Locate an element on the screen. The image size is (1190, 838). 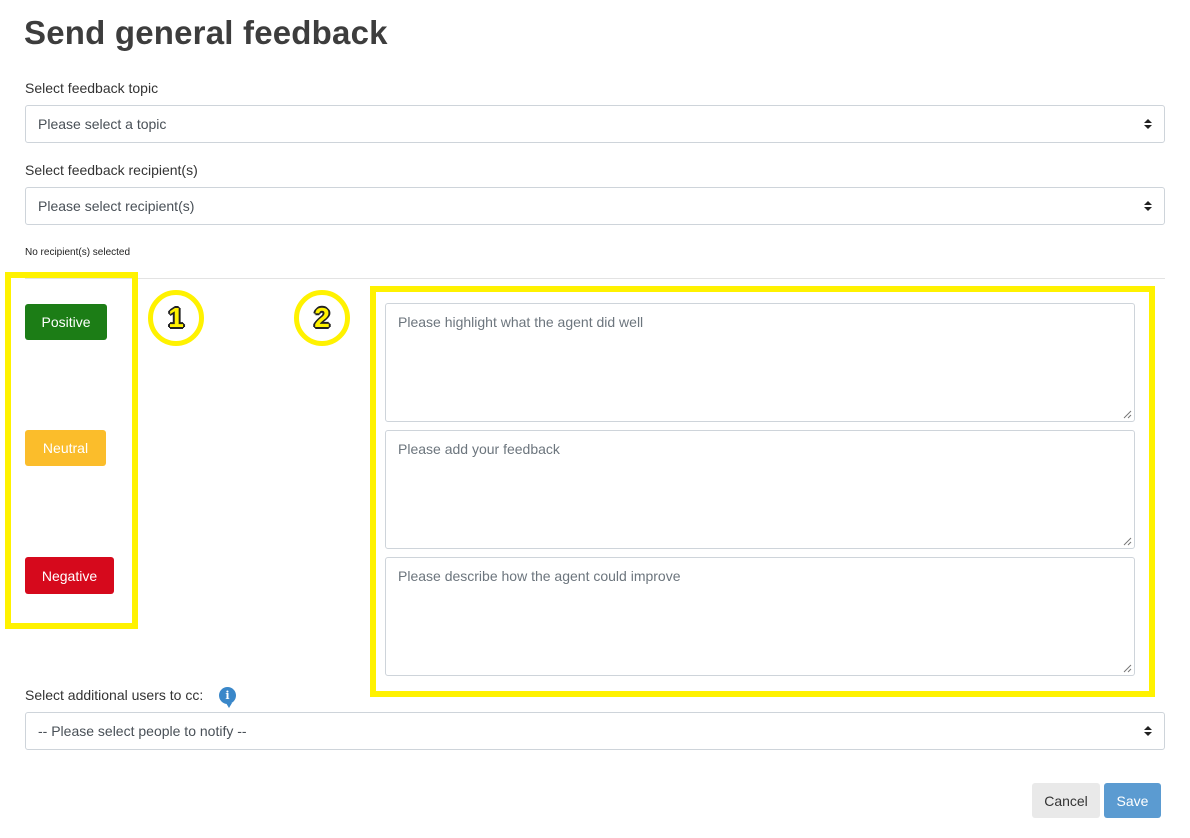
cc-select-value: -- Please select people to notify -- is located at coordinates (142, 731).